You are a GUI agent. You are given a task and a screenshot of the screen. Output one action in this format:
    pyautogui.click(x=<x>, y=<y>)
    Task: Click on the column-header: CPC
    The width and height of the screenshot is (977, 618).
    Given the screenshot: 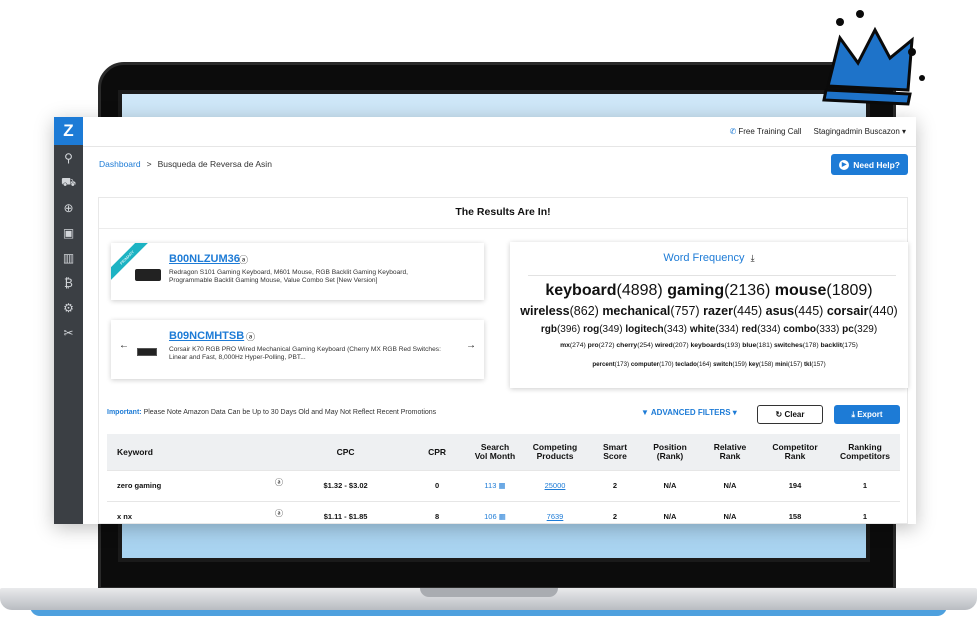 What is the action you would take?
    pyautogui.click(x=346, y=452)
    